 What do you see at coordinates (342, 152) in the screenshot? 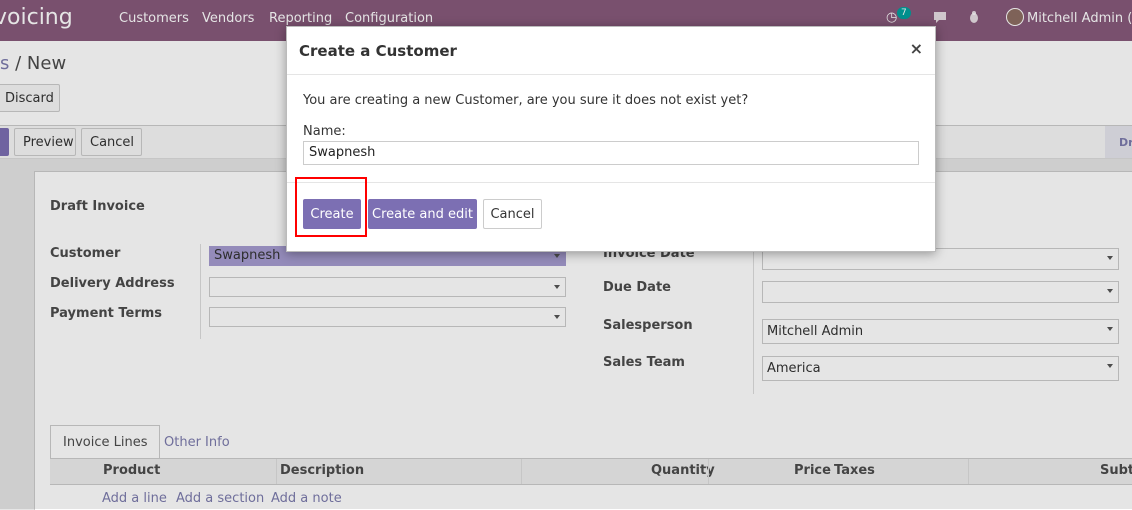
I see `name-input-value: Swapnesh` at bounding box center [342, 152].